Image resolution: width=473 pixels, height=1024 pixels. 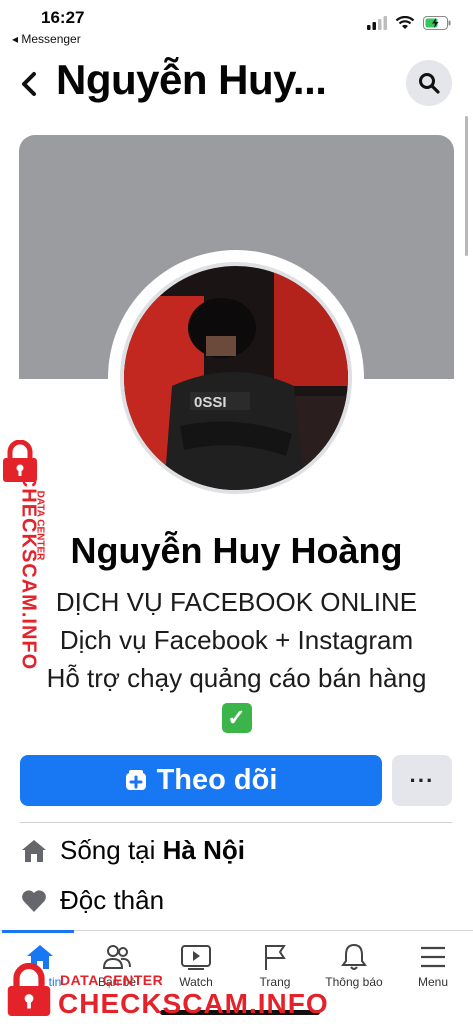 What do you see at coordinates (377, 23) in the screenshot?
I see `signal-icon` at bounding box center [377, 23].